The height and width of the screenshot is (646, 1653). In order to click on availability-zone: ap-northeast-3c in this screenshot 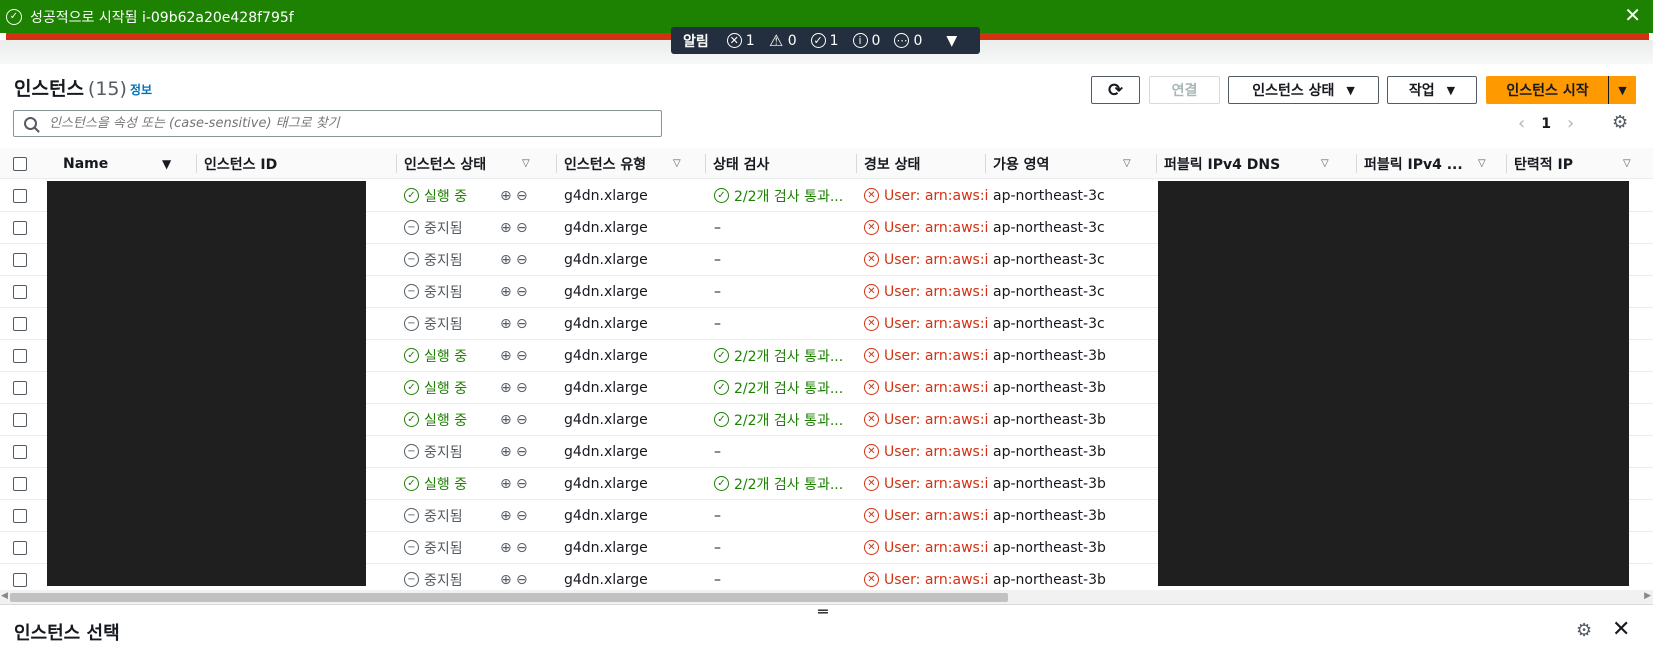, I will do `click(1049, 195)`.